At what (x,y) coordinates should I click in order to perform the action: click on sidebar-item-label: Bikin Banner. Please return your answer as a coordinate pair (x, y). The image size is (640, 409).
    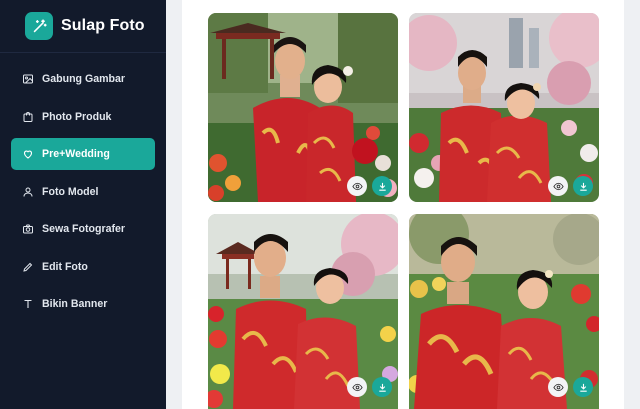
    Looking at the image, I should click on (75, 304).